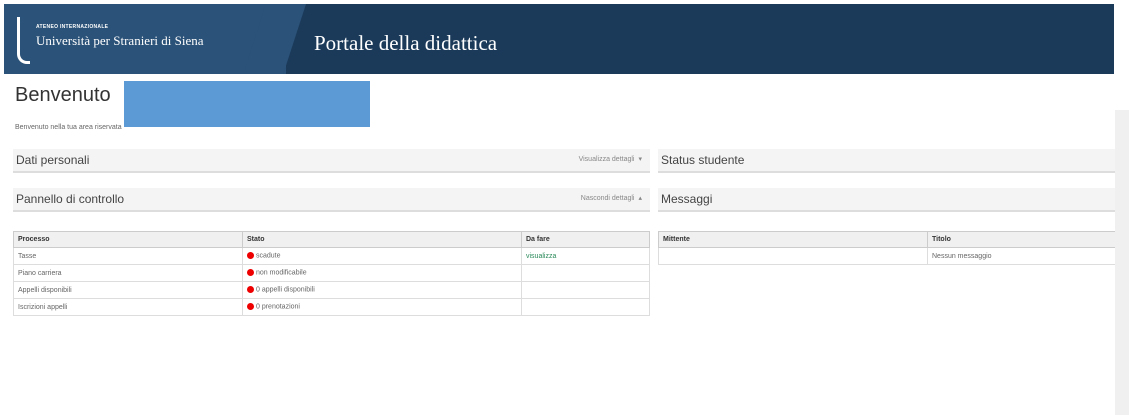 This screenshot has width=1129, height=415. What do you see at coordinates (541, 256) in the screenshot?
I see `view-fees-link: visualizza` at bounding box center [541, 256].